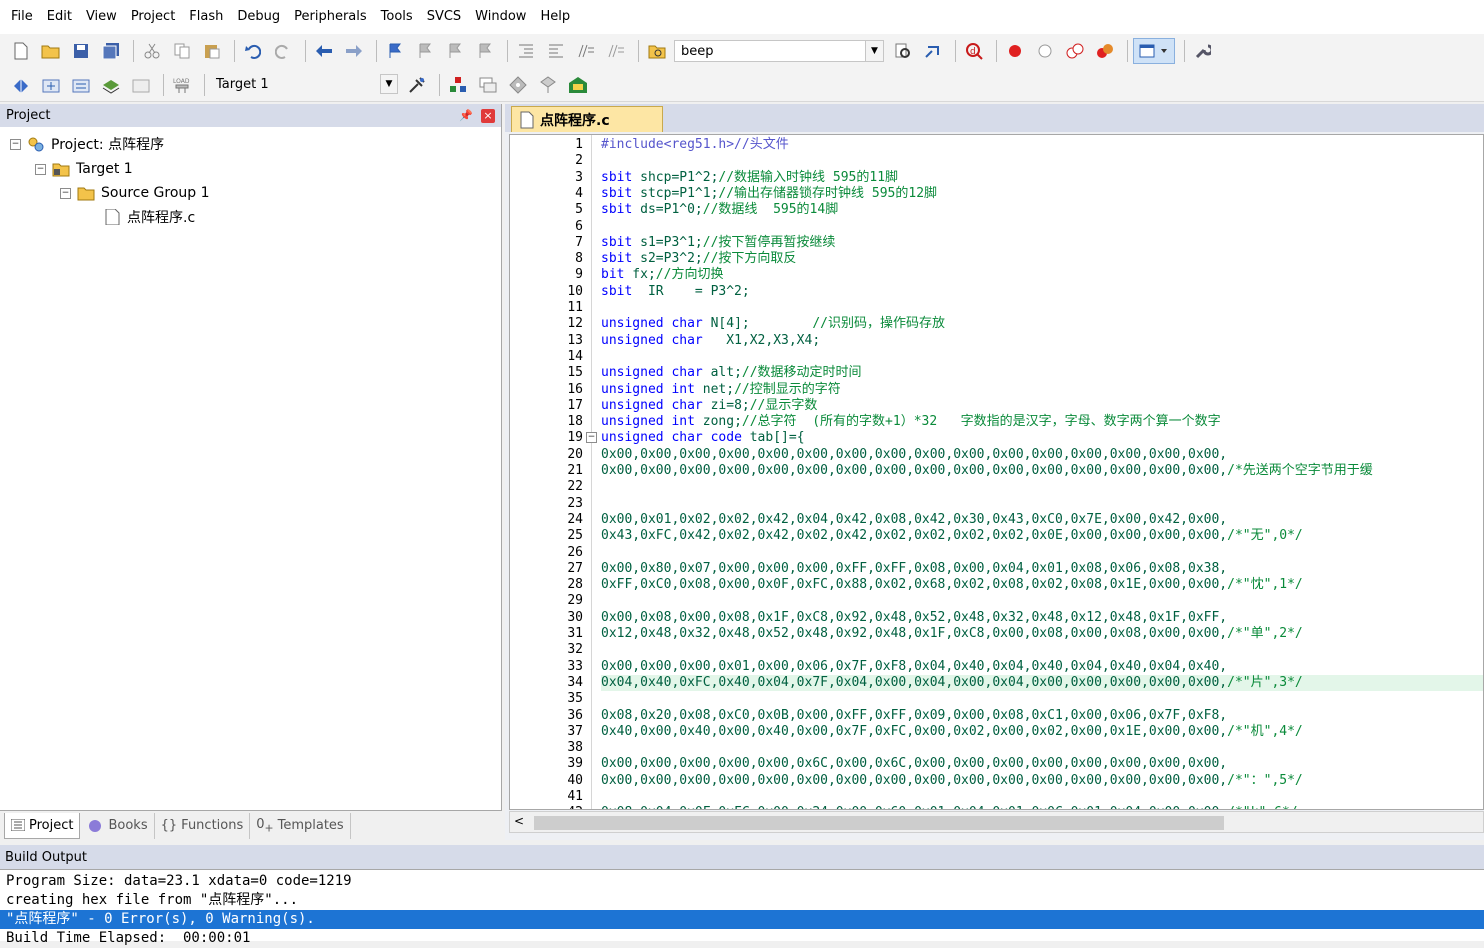 The height and width of the screenshot is (948, 1484). Describe the element at coordinates (1042, 275) in the screenshot. I see `code-line: bit fx;//方向切换` at that location.